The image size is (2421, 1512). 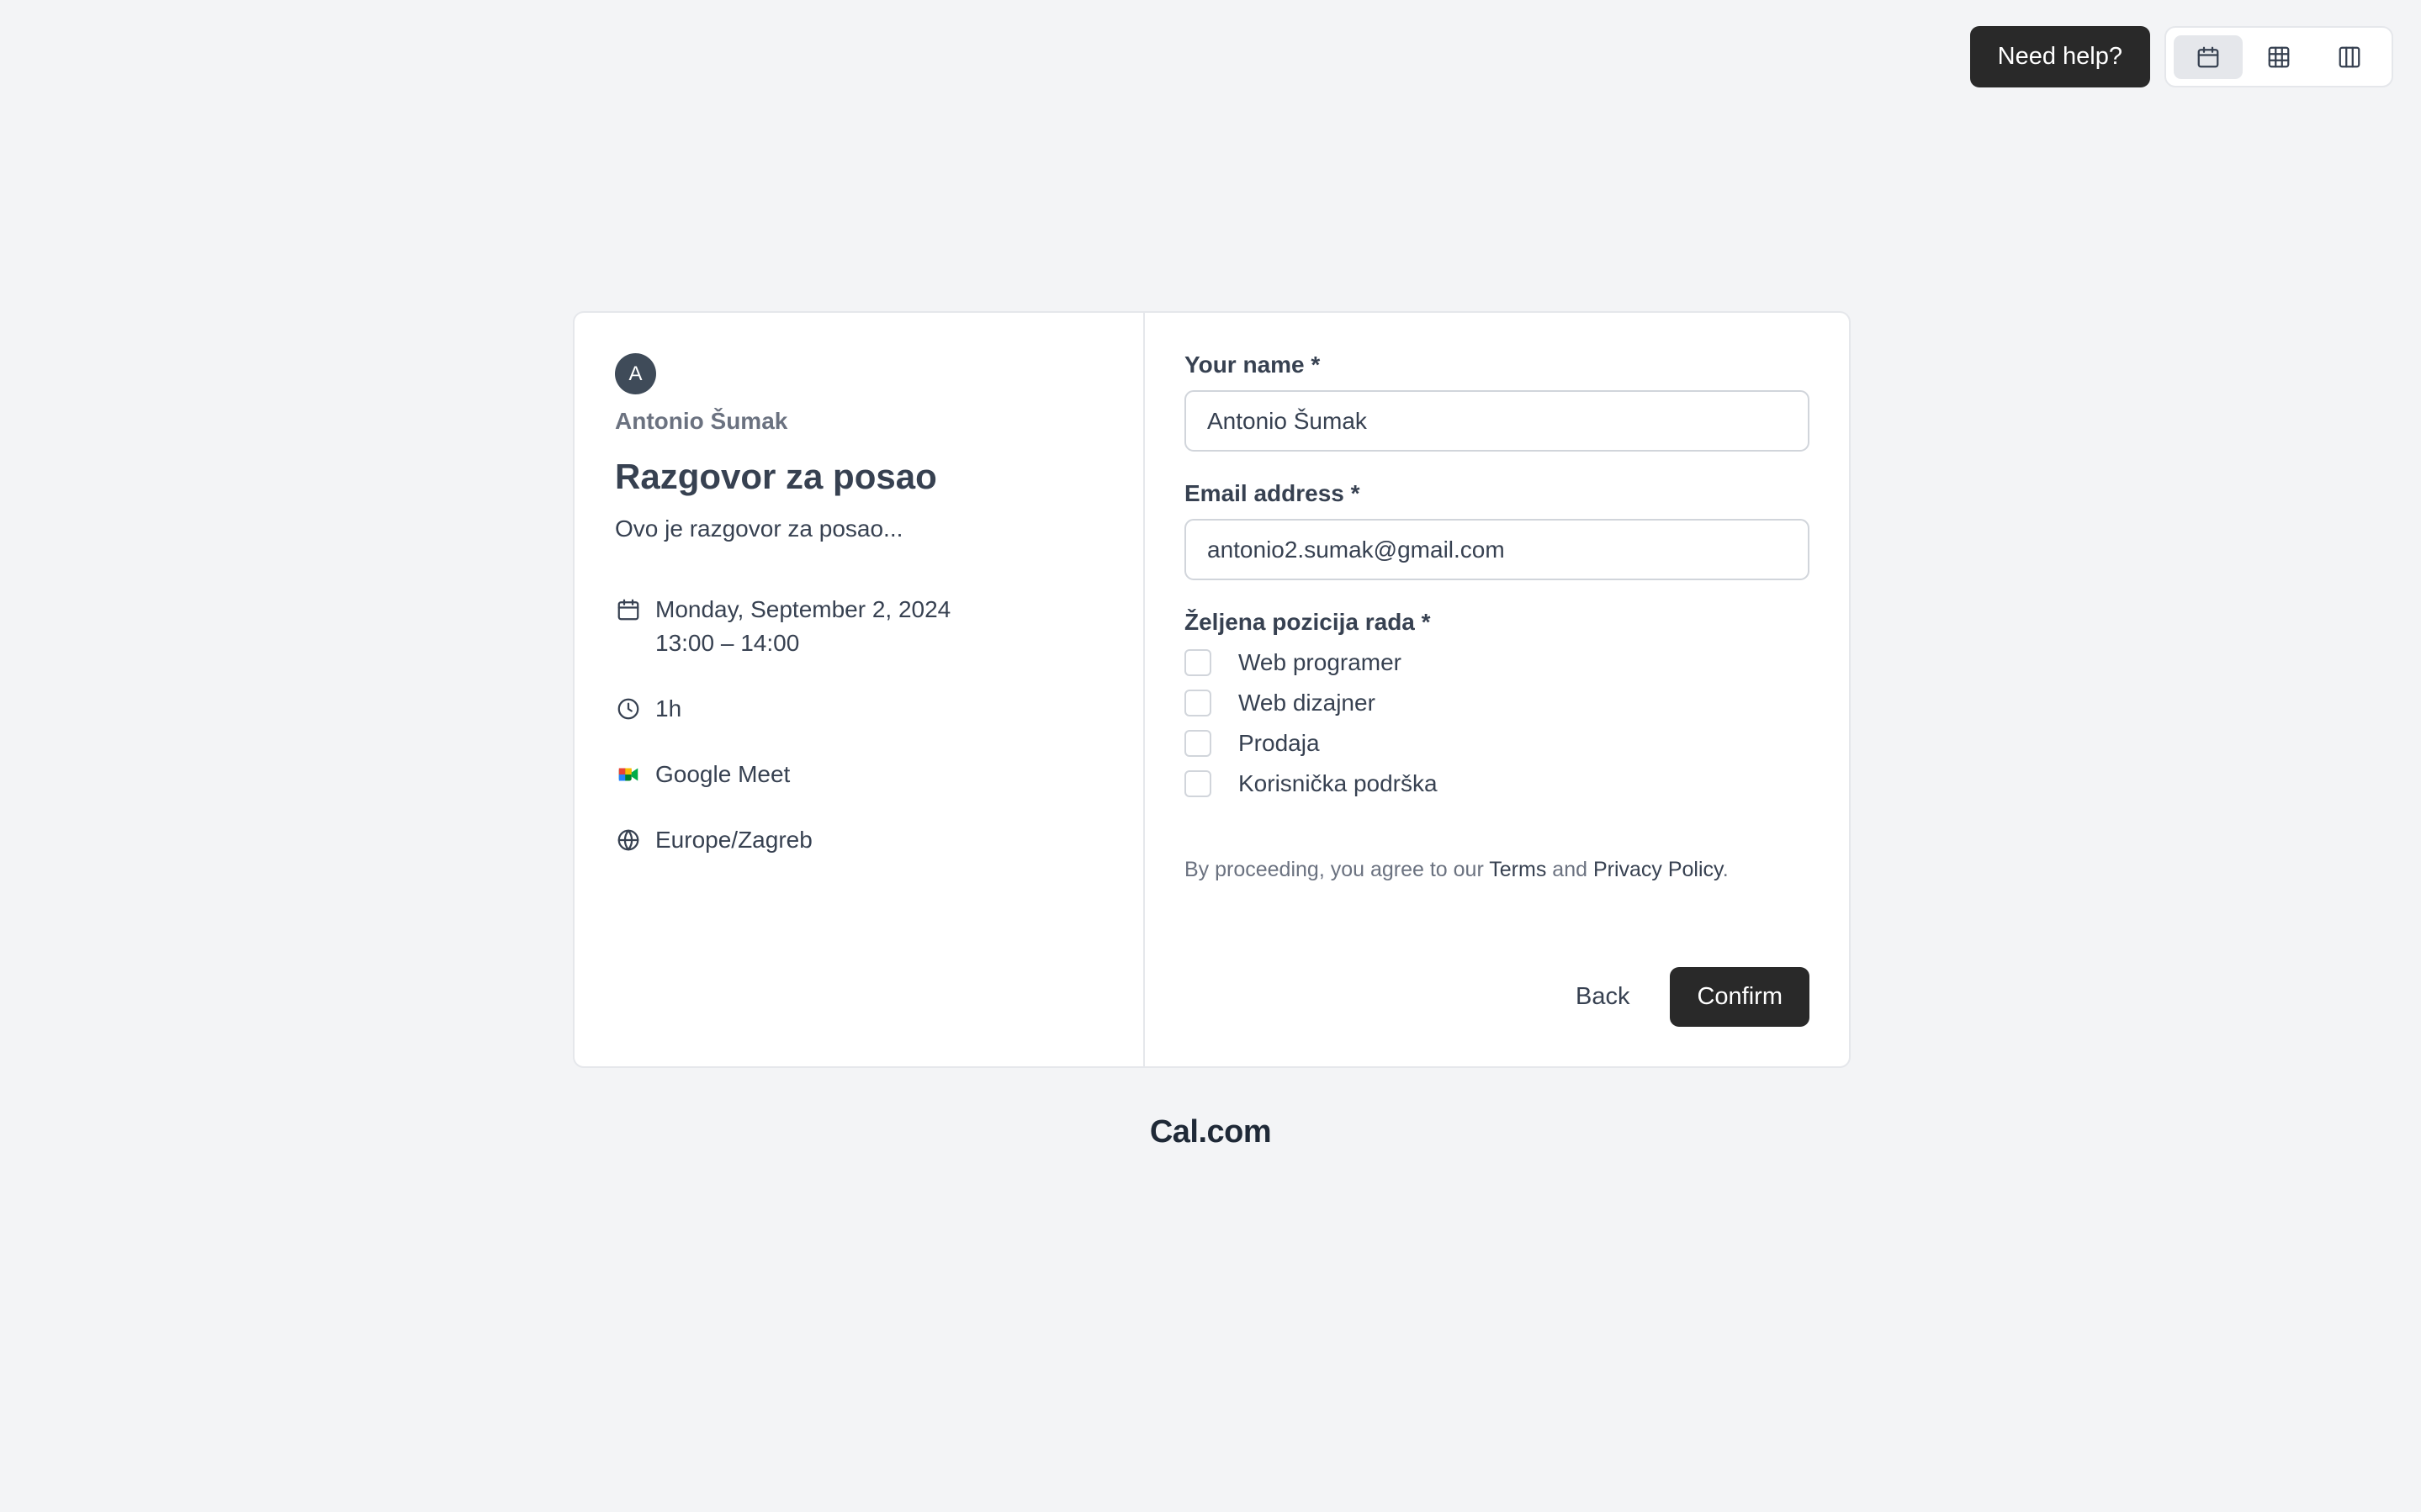 I want to click on event-timezone: Europe/Zagreb, so click(x=859, y=840).